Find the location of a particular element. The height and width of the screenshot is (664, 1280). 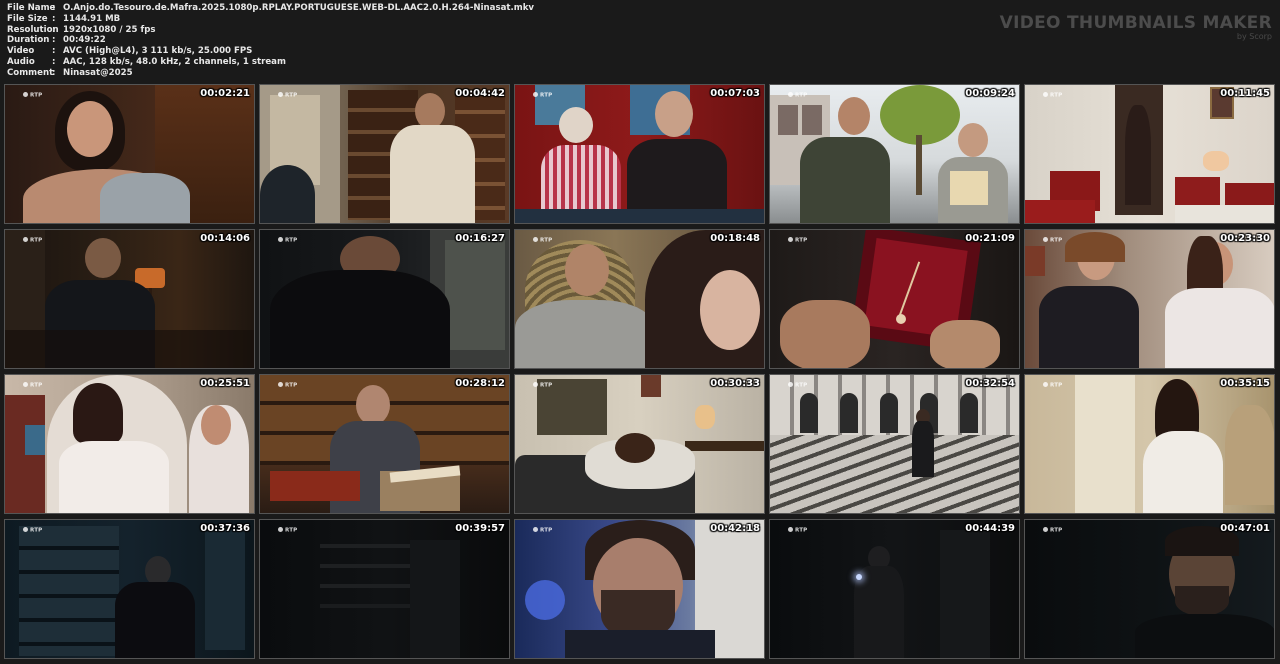

info-value: 00:49:22 is located at coordinates (84, 40).